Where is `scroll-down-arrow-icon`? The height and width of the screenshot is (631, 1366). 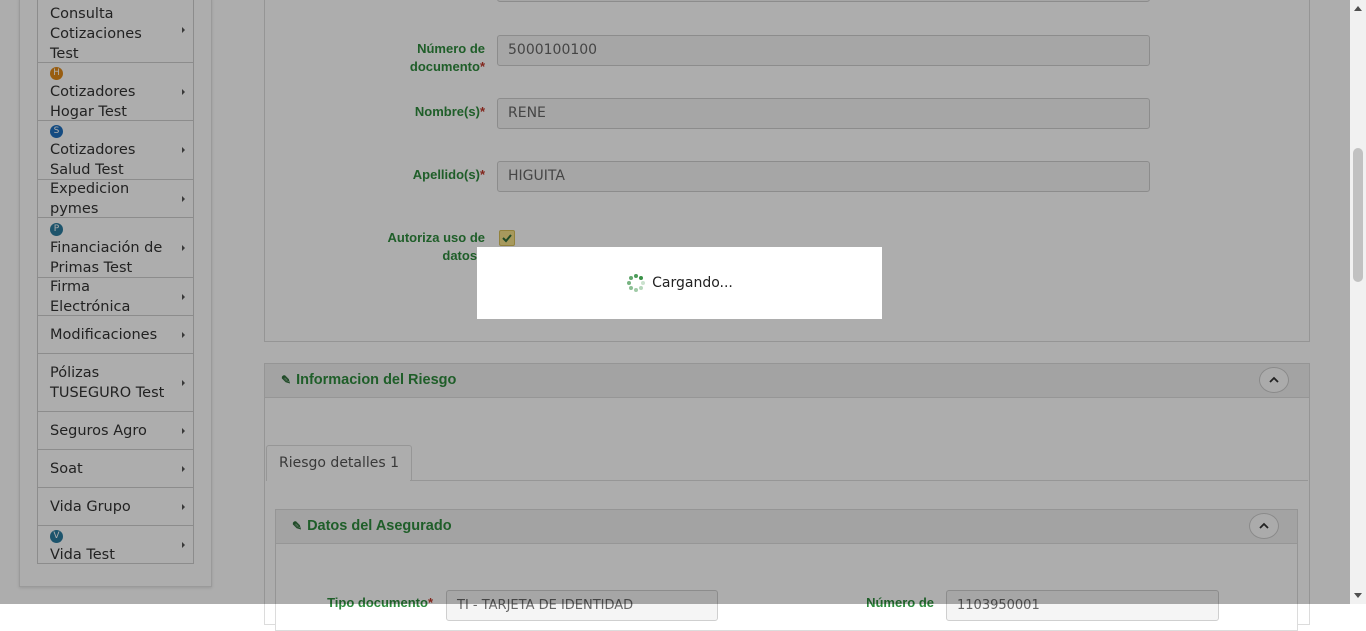
scroll-down-arrow-icon is located at coordinates (1358, 595).